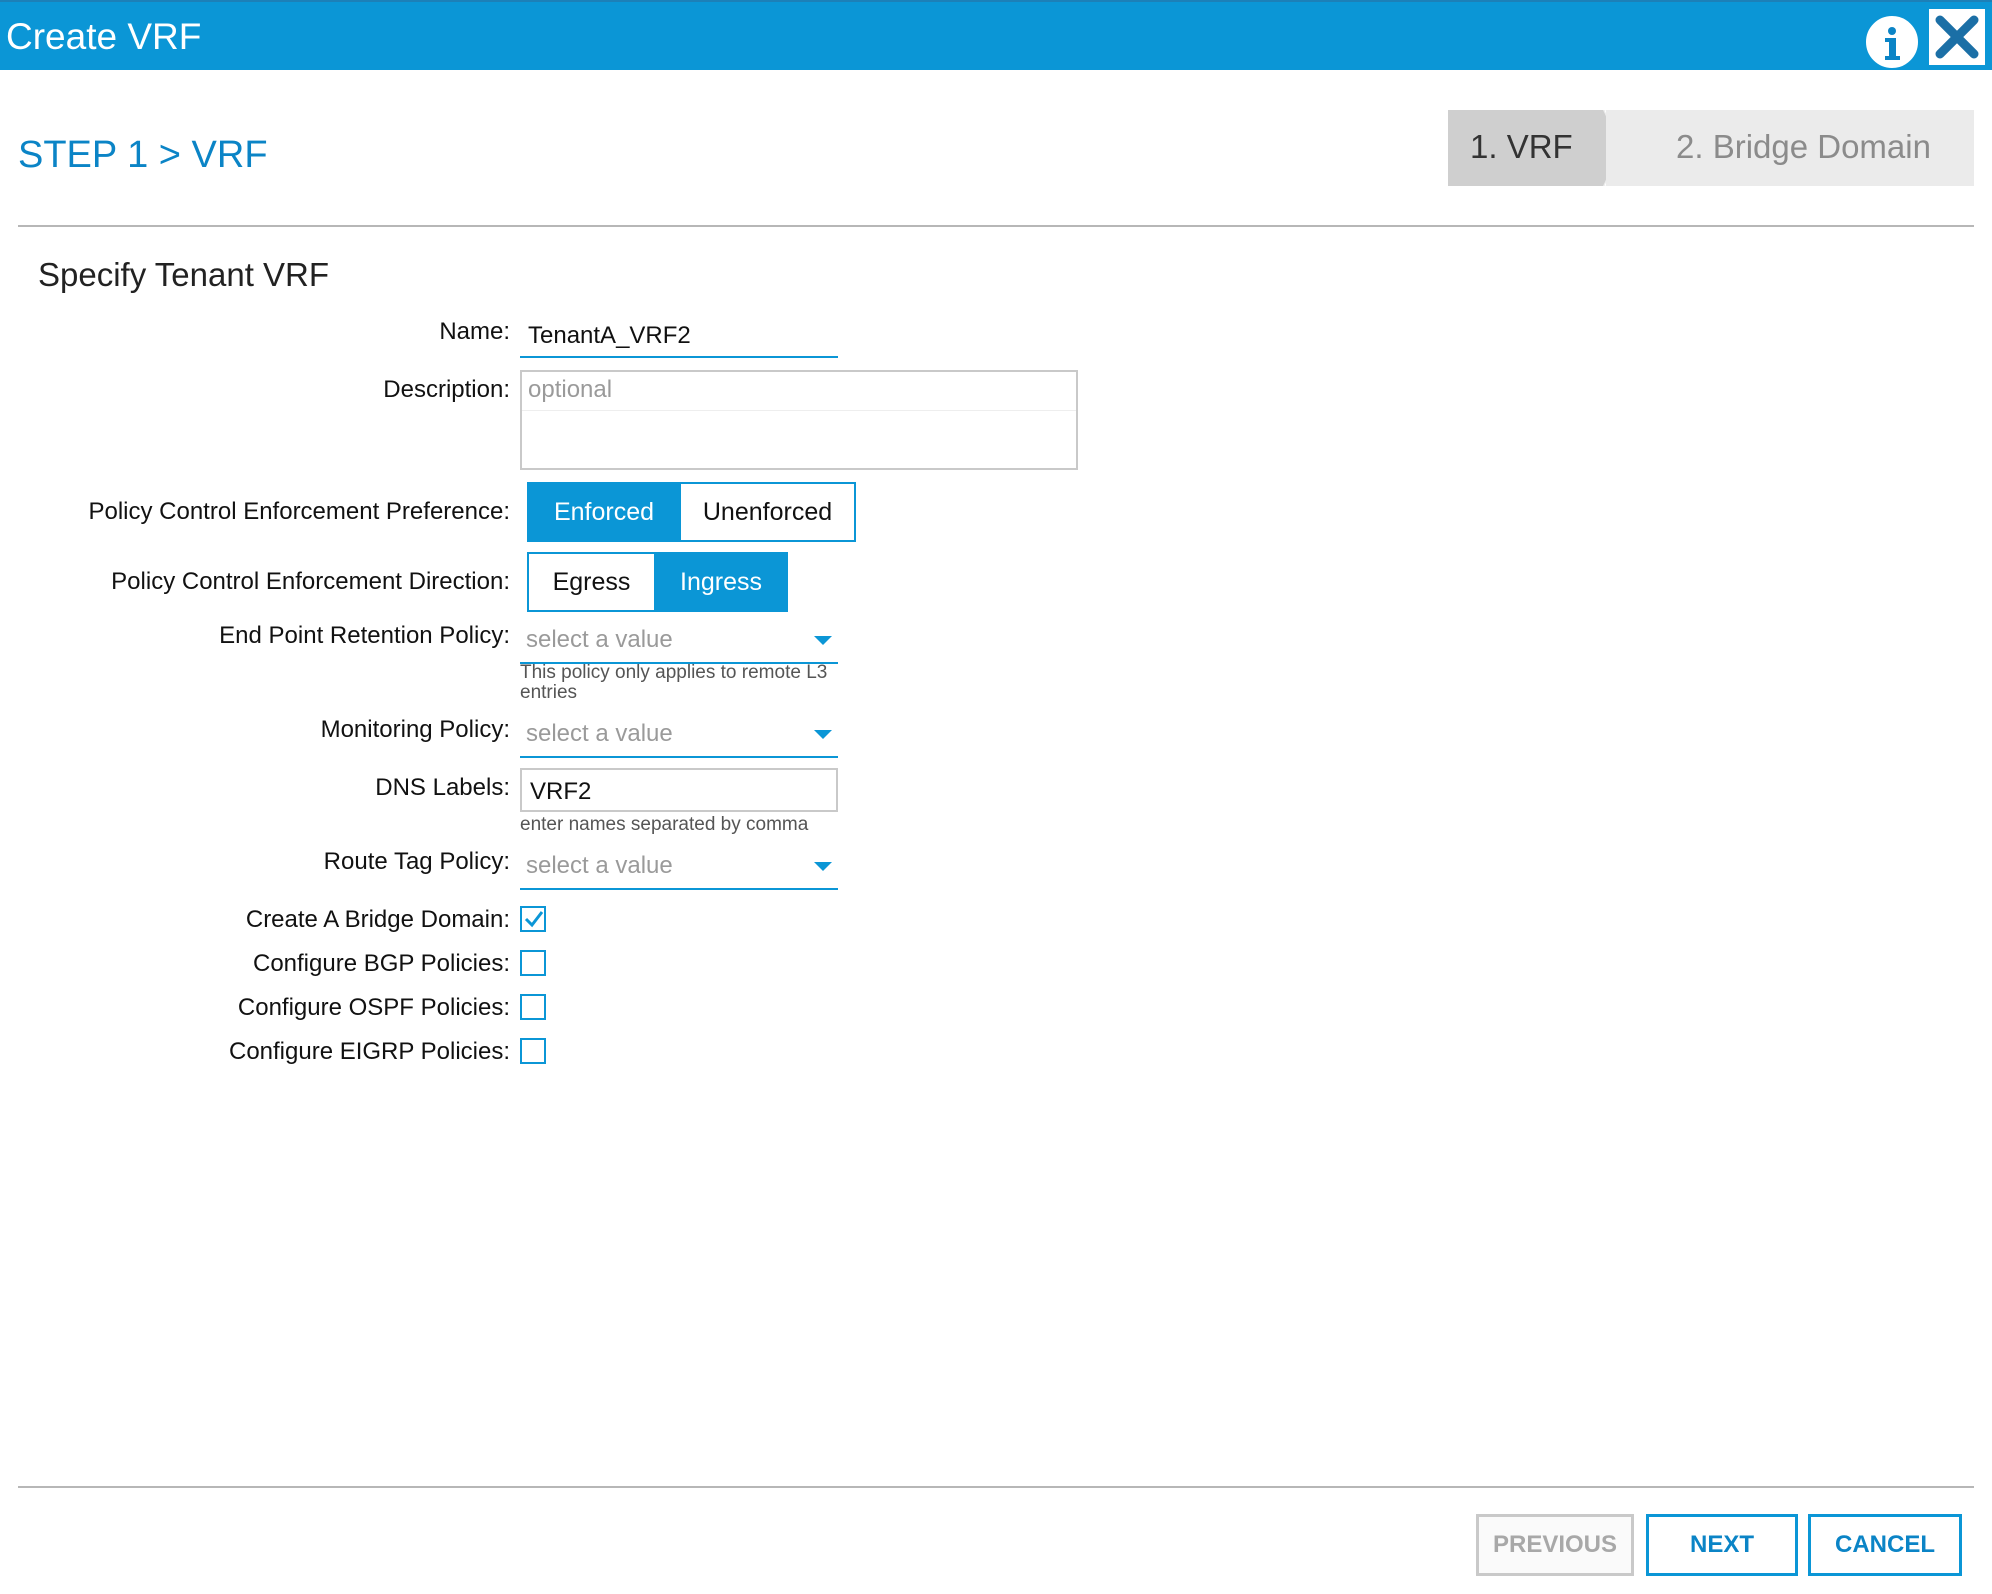 This screenshot has height=1594, width=1992. I want to click on name-input: TenantA_VRF2, so click(679, 335).